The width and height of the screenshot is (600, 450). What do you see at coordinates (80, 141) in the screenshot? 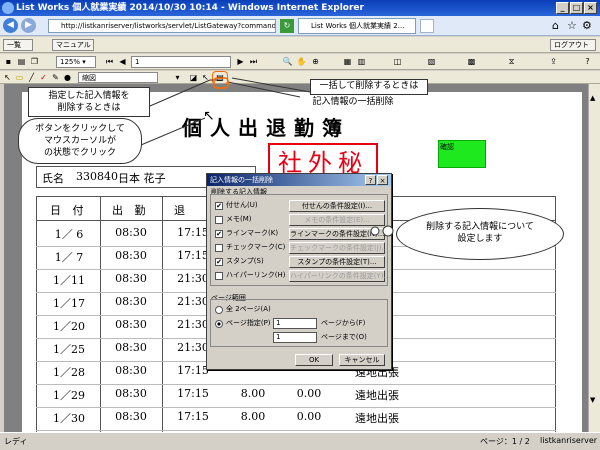
I see `callout-click-instruction: ボタンをクリックして マウスカーソルが の状態でクリック` at bounding box center [80, 141].